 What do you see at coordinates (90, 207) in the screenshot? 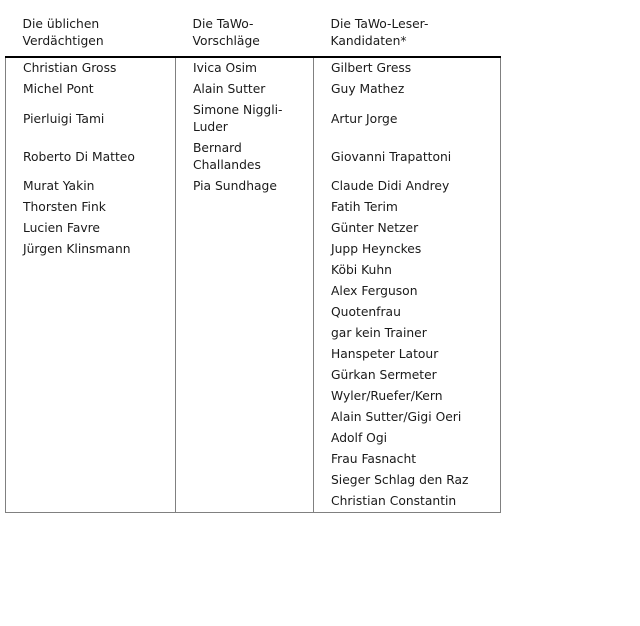
I see `table-cell: Thorsten Fink` at bounding box center [90, 207].